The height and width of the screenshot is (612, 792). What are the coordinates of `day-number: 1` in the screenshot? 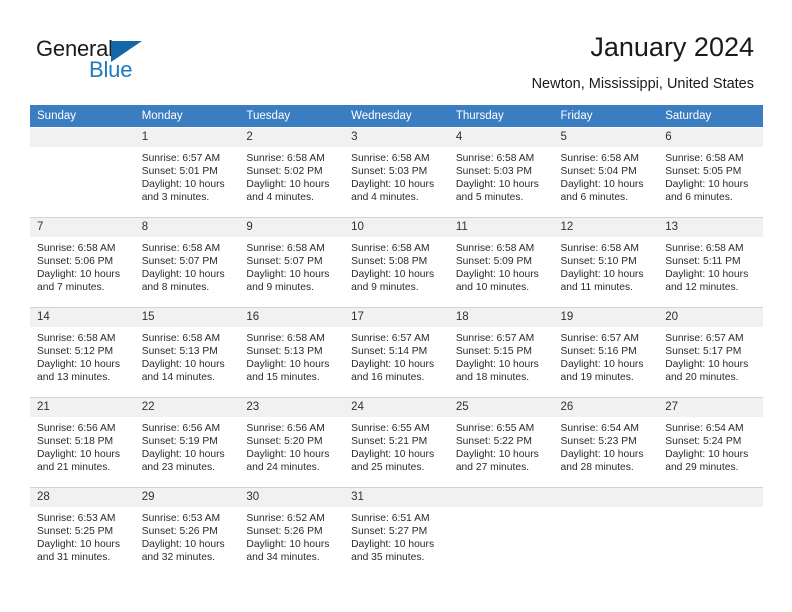 It's located at (187, 137).